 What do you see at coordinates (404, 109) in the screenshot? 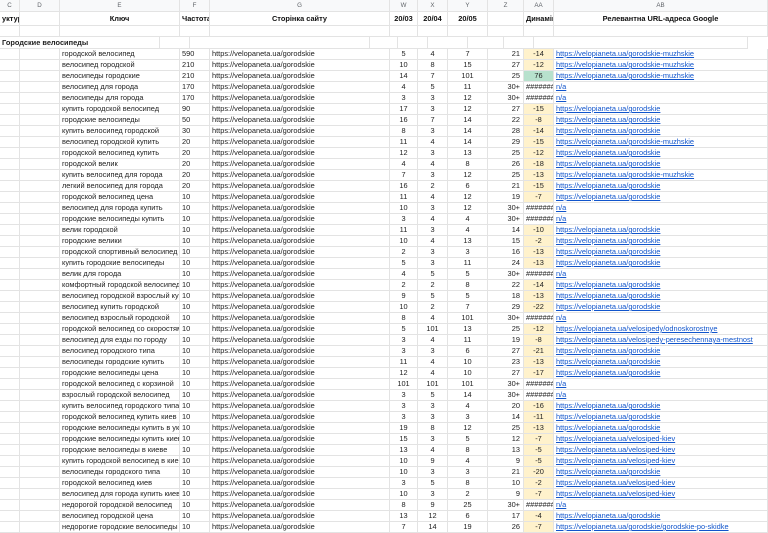
I see `position-2003-cell: 17` at bounding box center [404, 109].